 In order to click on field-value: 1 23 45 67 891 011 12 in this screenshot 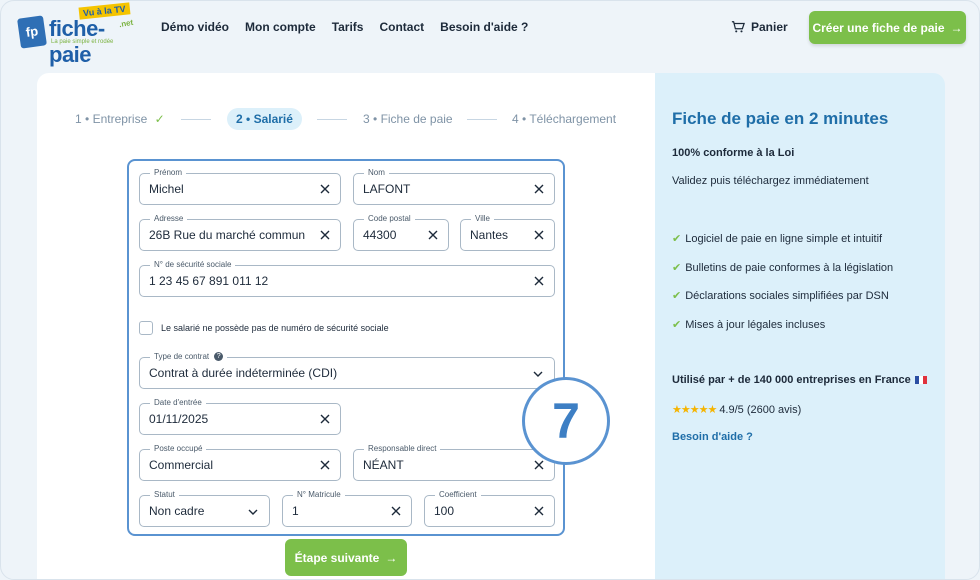, I will do `click(209, 281)`.